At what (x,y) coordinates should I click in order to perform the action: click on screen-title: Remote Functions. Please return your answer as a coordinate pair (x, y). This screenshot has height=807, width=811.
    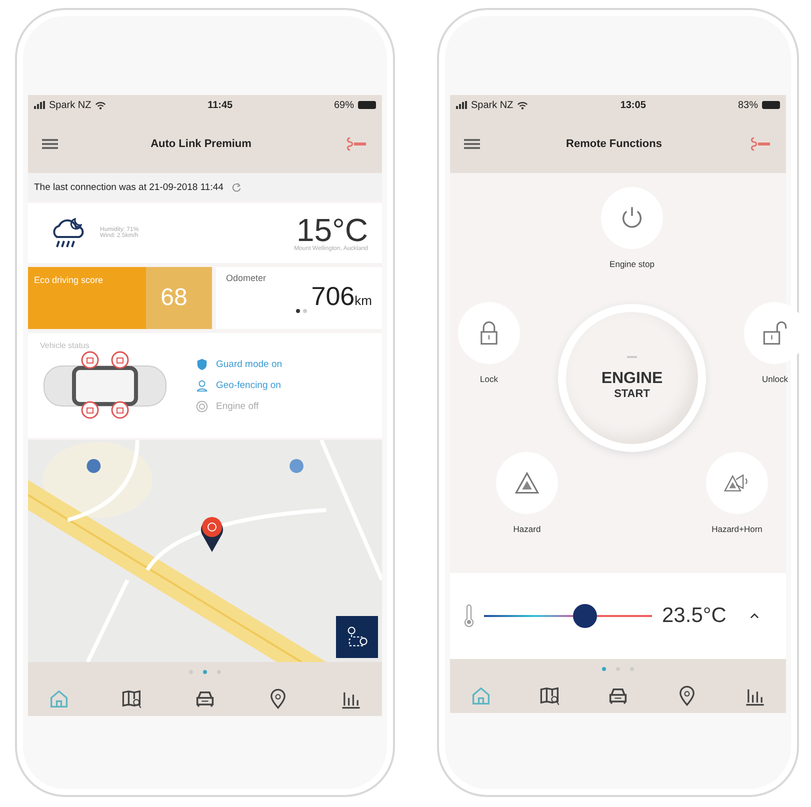
    Looking at the image, I should click on (614, 144).